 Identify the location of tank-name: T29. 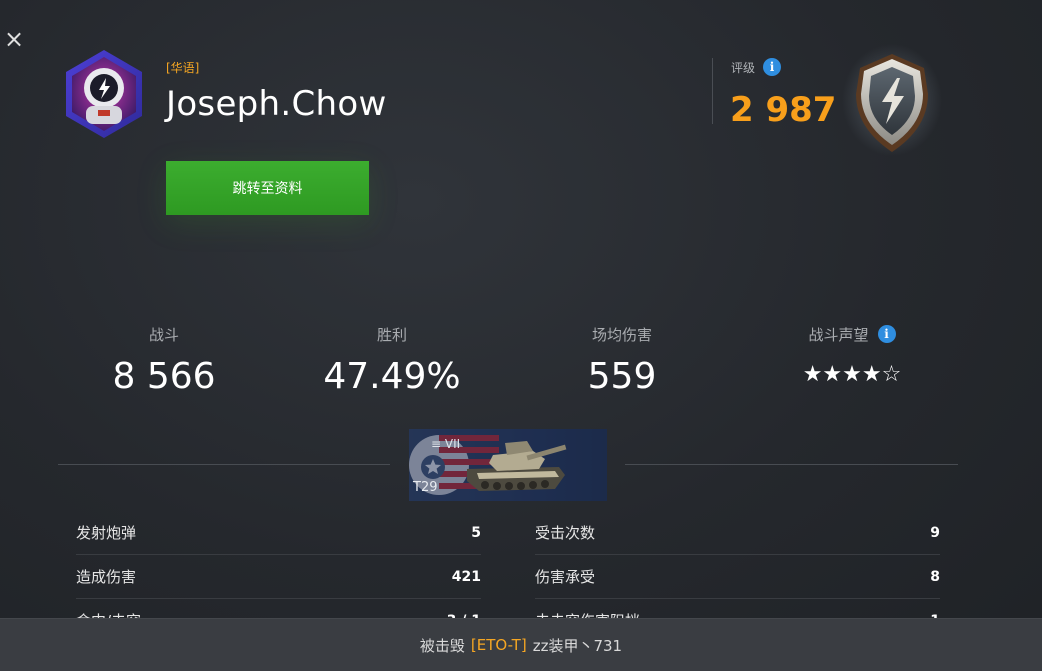
(425, 487).